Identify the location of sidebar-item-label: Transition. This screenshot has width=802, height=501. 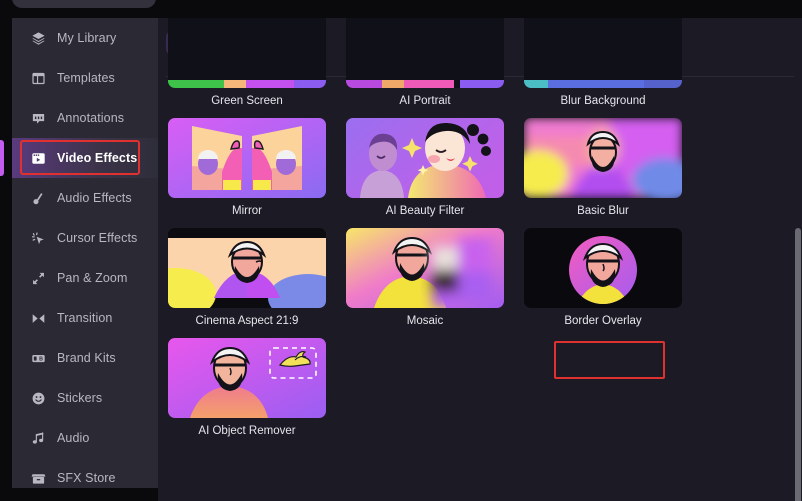
(85, 318).